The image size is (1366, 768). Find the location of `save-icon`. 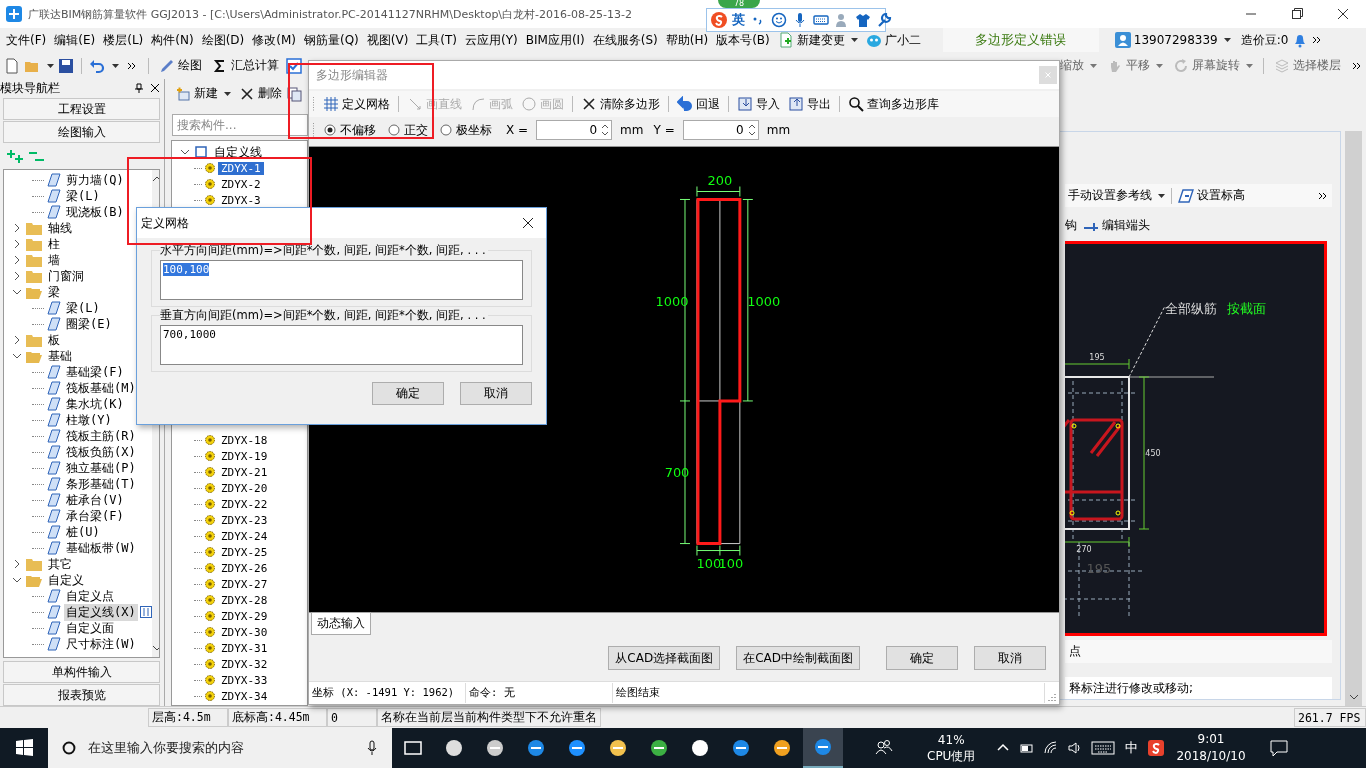

save-icon is located at coordinates (66, 65).